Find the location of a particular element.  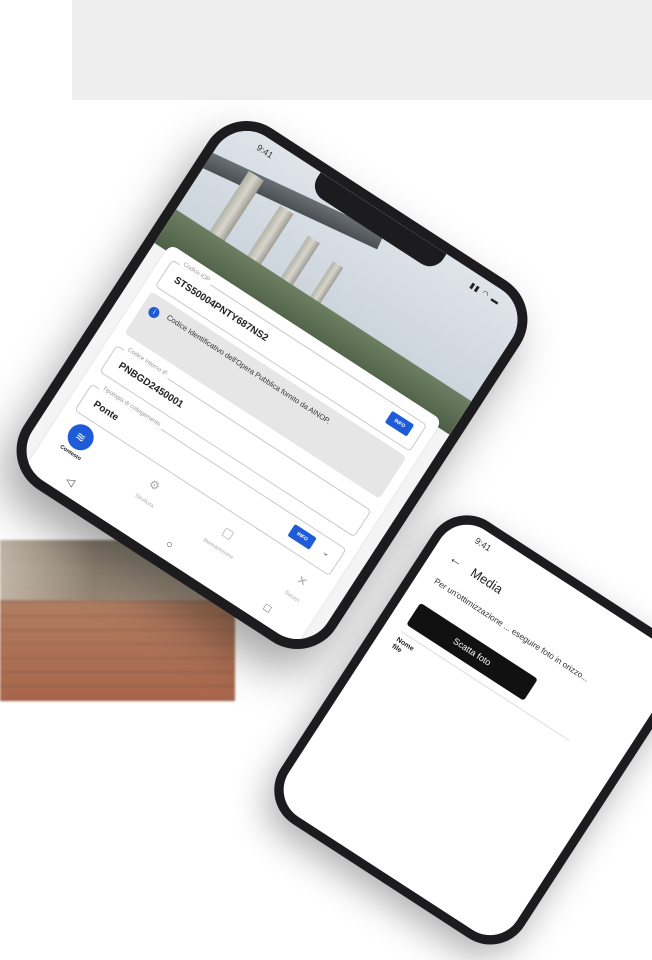

iop-info-button: INFO is located at coordinates (399, 423).